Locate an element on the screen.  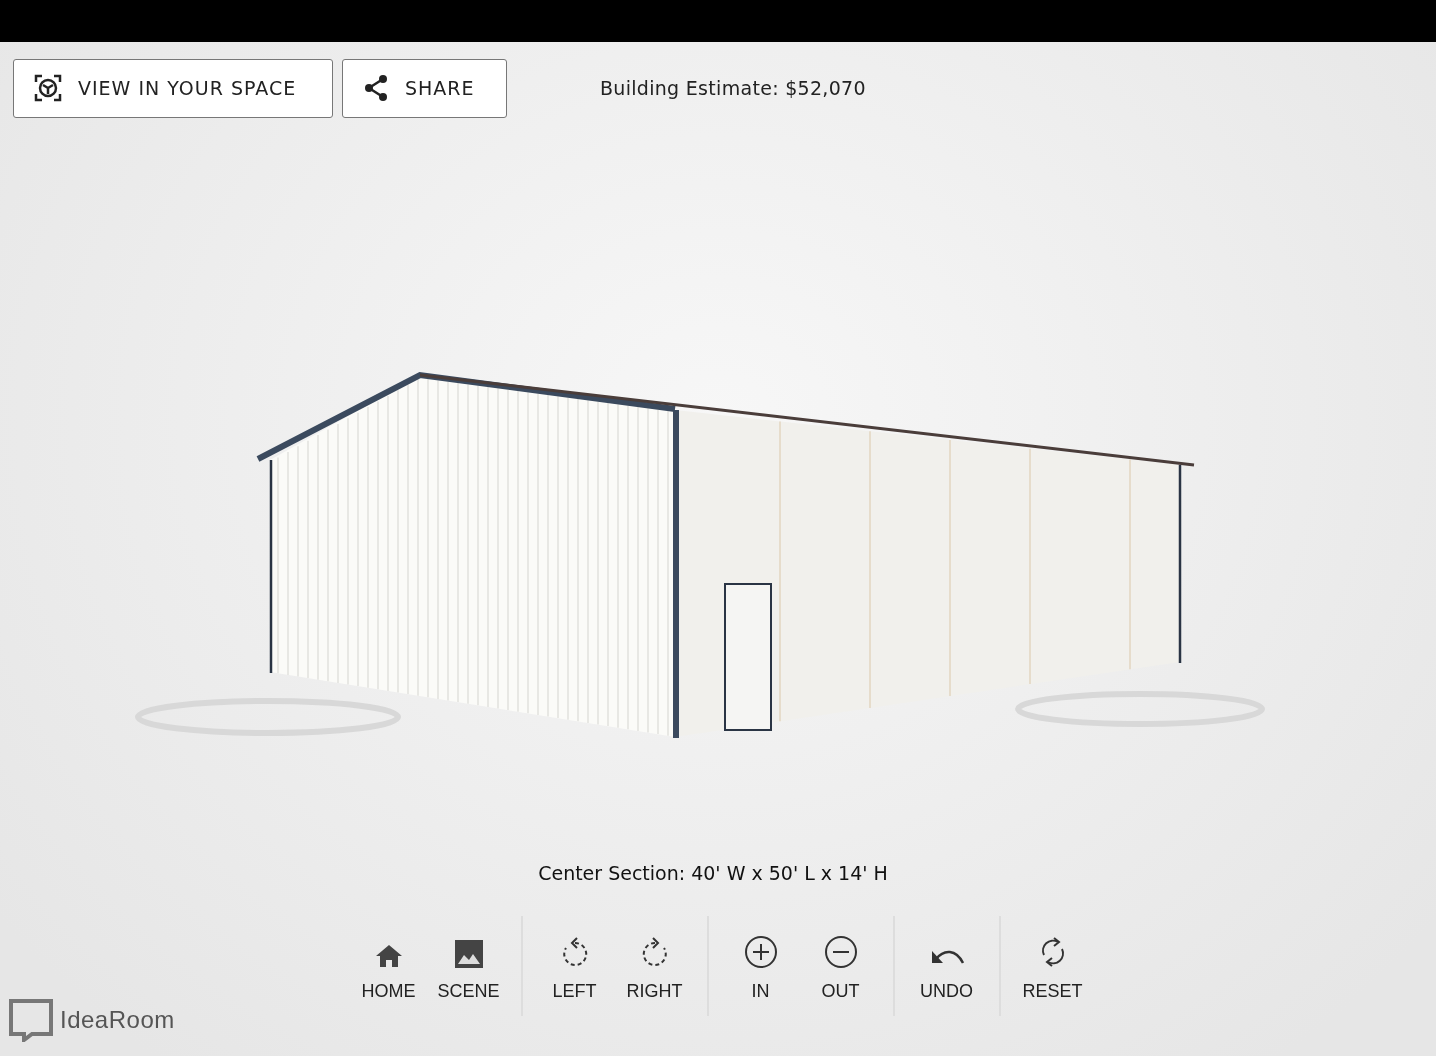
picture-icon is located at coordinates (468, 954).